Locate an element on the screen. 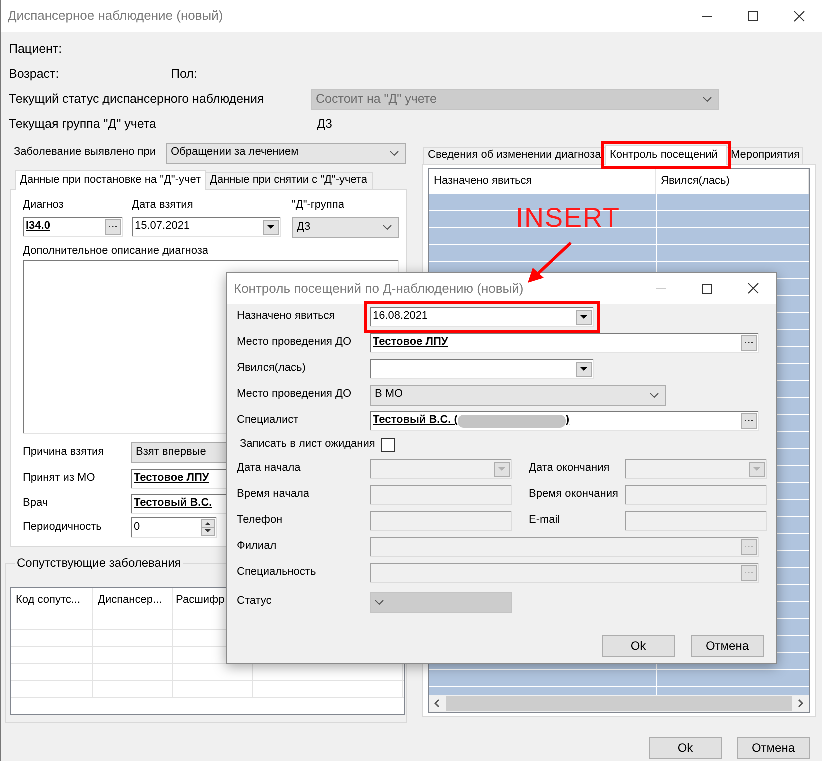  field-label: Принят из МО is located at coordinates (59, 479).